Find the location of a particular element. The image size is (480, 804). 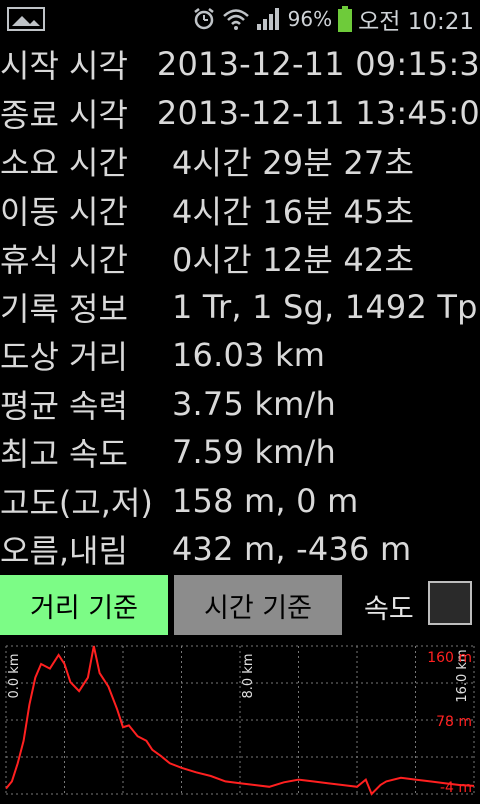

row-label: 오름,내림 is located at coordinates (64, 551).